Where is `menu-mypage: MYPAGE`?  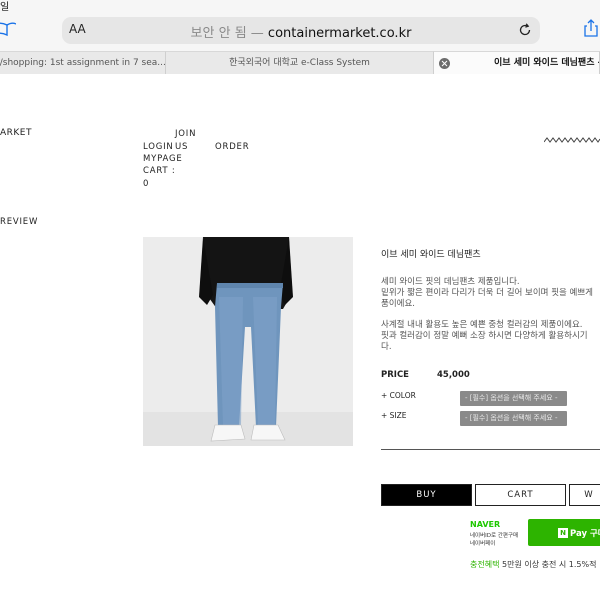
menu-mypage: MYPAGE is located at coordinates (163, 159).